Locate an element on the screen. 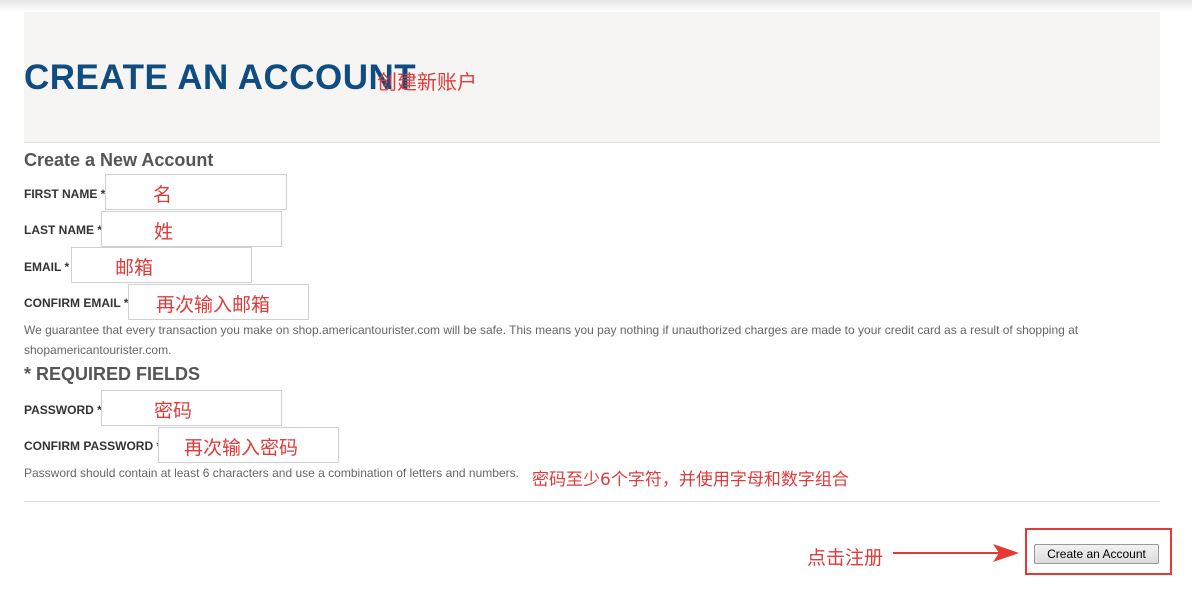  section-title: Create a New Account is located at coordinates (119, 160).